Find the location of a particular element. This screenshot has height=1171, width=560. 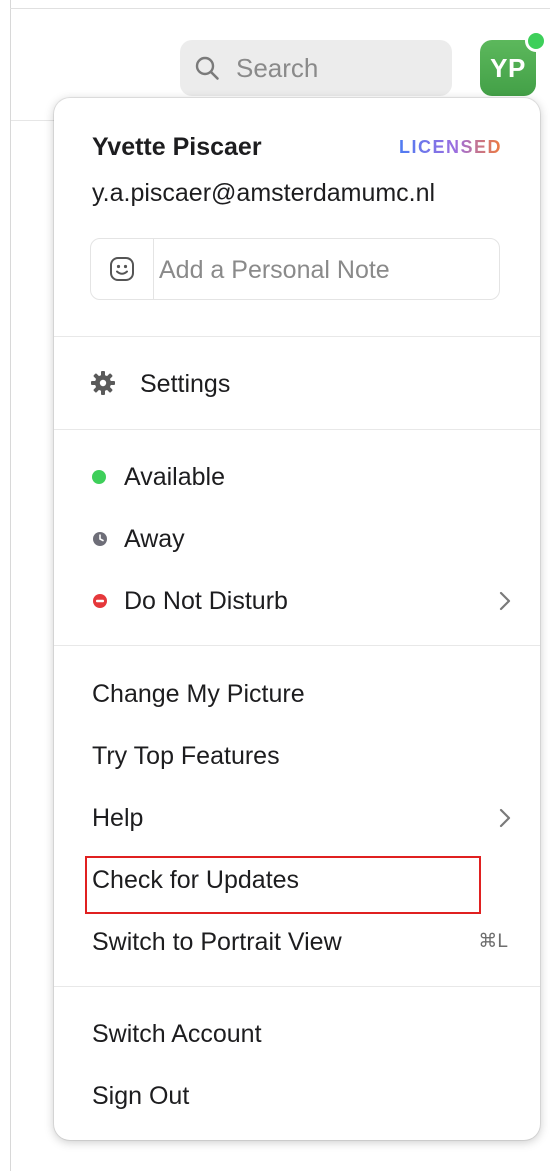

settings-menu-item: Settings is located at coordinates (301, 384).